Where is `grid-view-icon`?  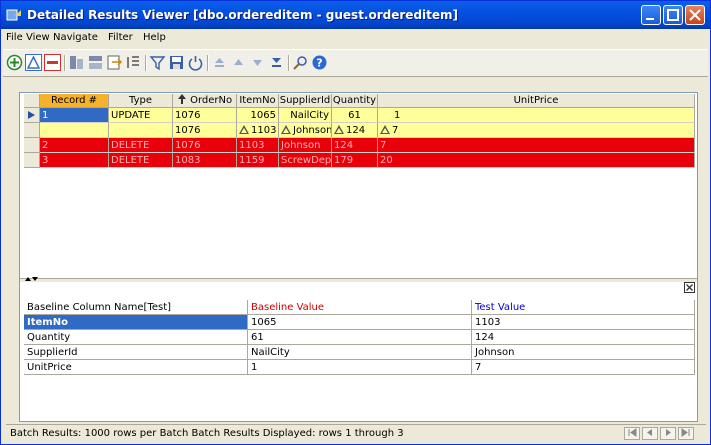
grid-view-icon is located at coordinates (76, 62).